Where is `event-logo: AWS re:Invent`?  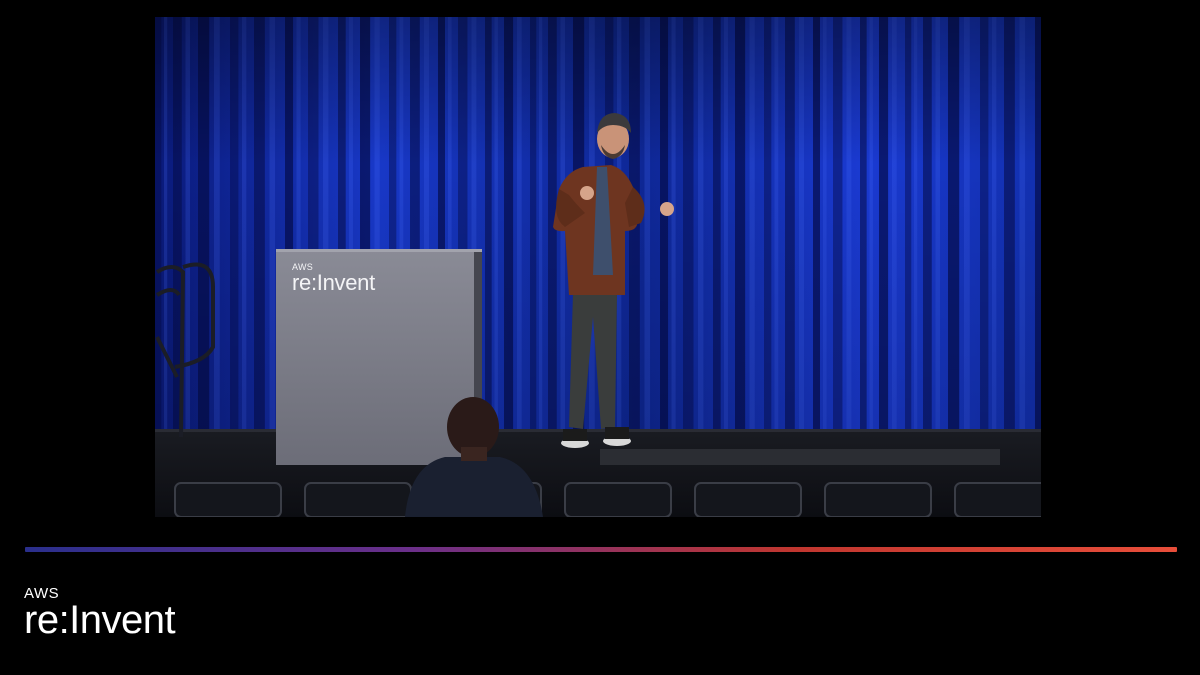
event-logo: AWS re:Invent is located at coordinates (124, 614).